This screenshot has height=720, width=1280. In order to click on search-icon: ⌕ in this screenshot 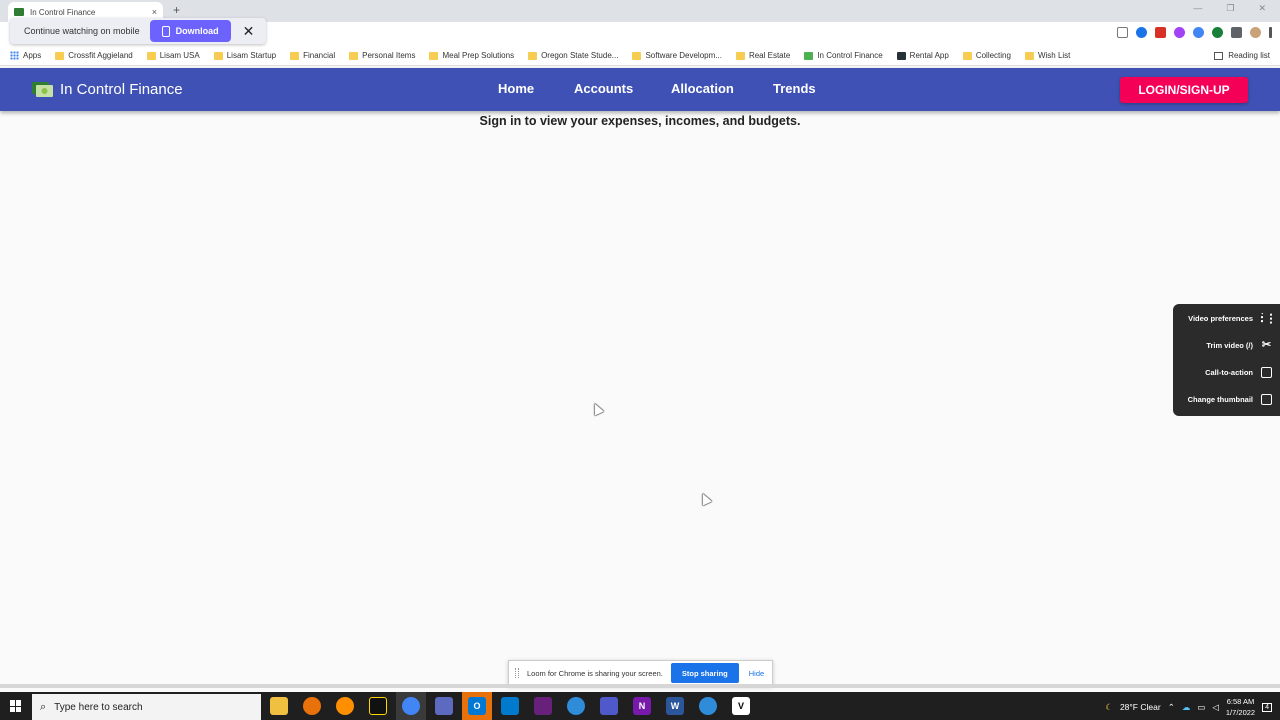, I will do `click(43, 706)`.